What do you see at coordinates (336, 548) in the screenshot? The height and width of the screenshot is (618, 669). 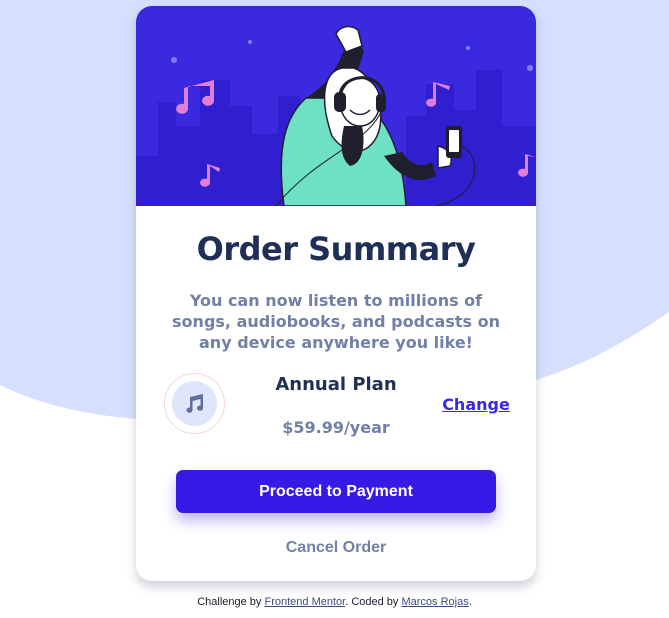 I see `cancel-order-button: Cancel Order` at bounding box center [336, 548].